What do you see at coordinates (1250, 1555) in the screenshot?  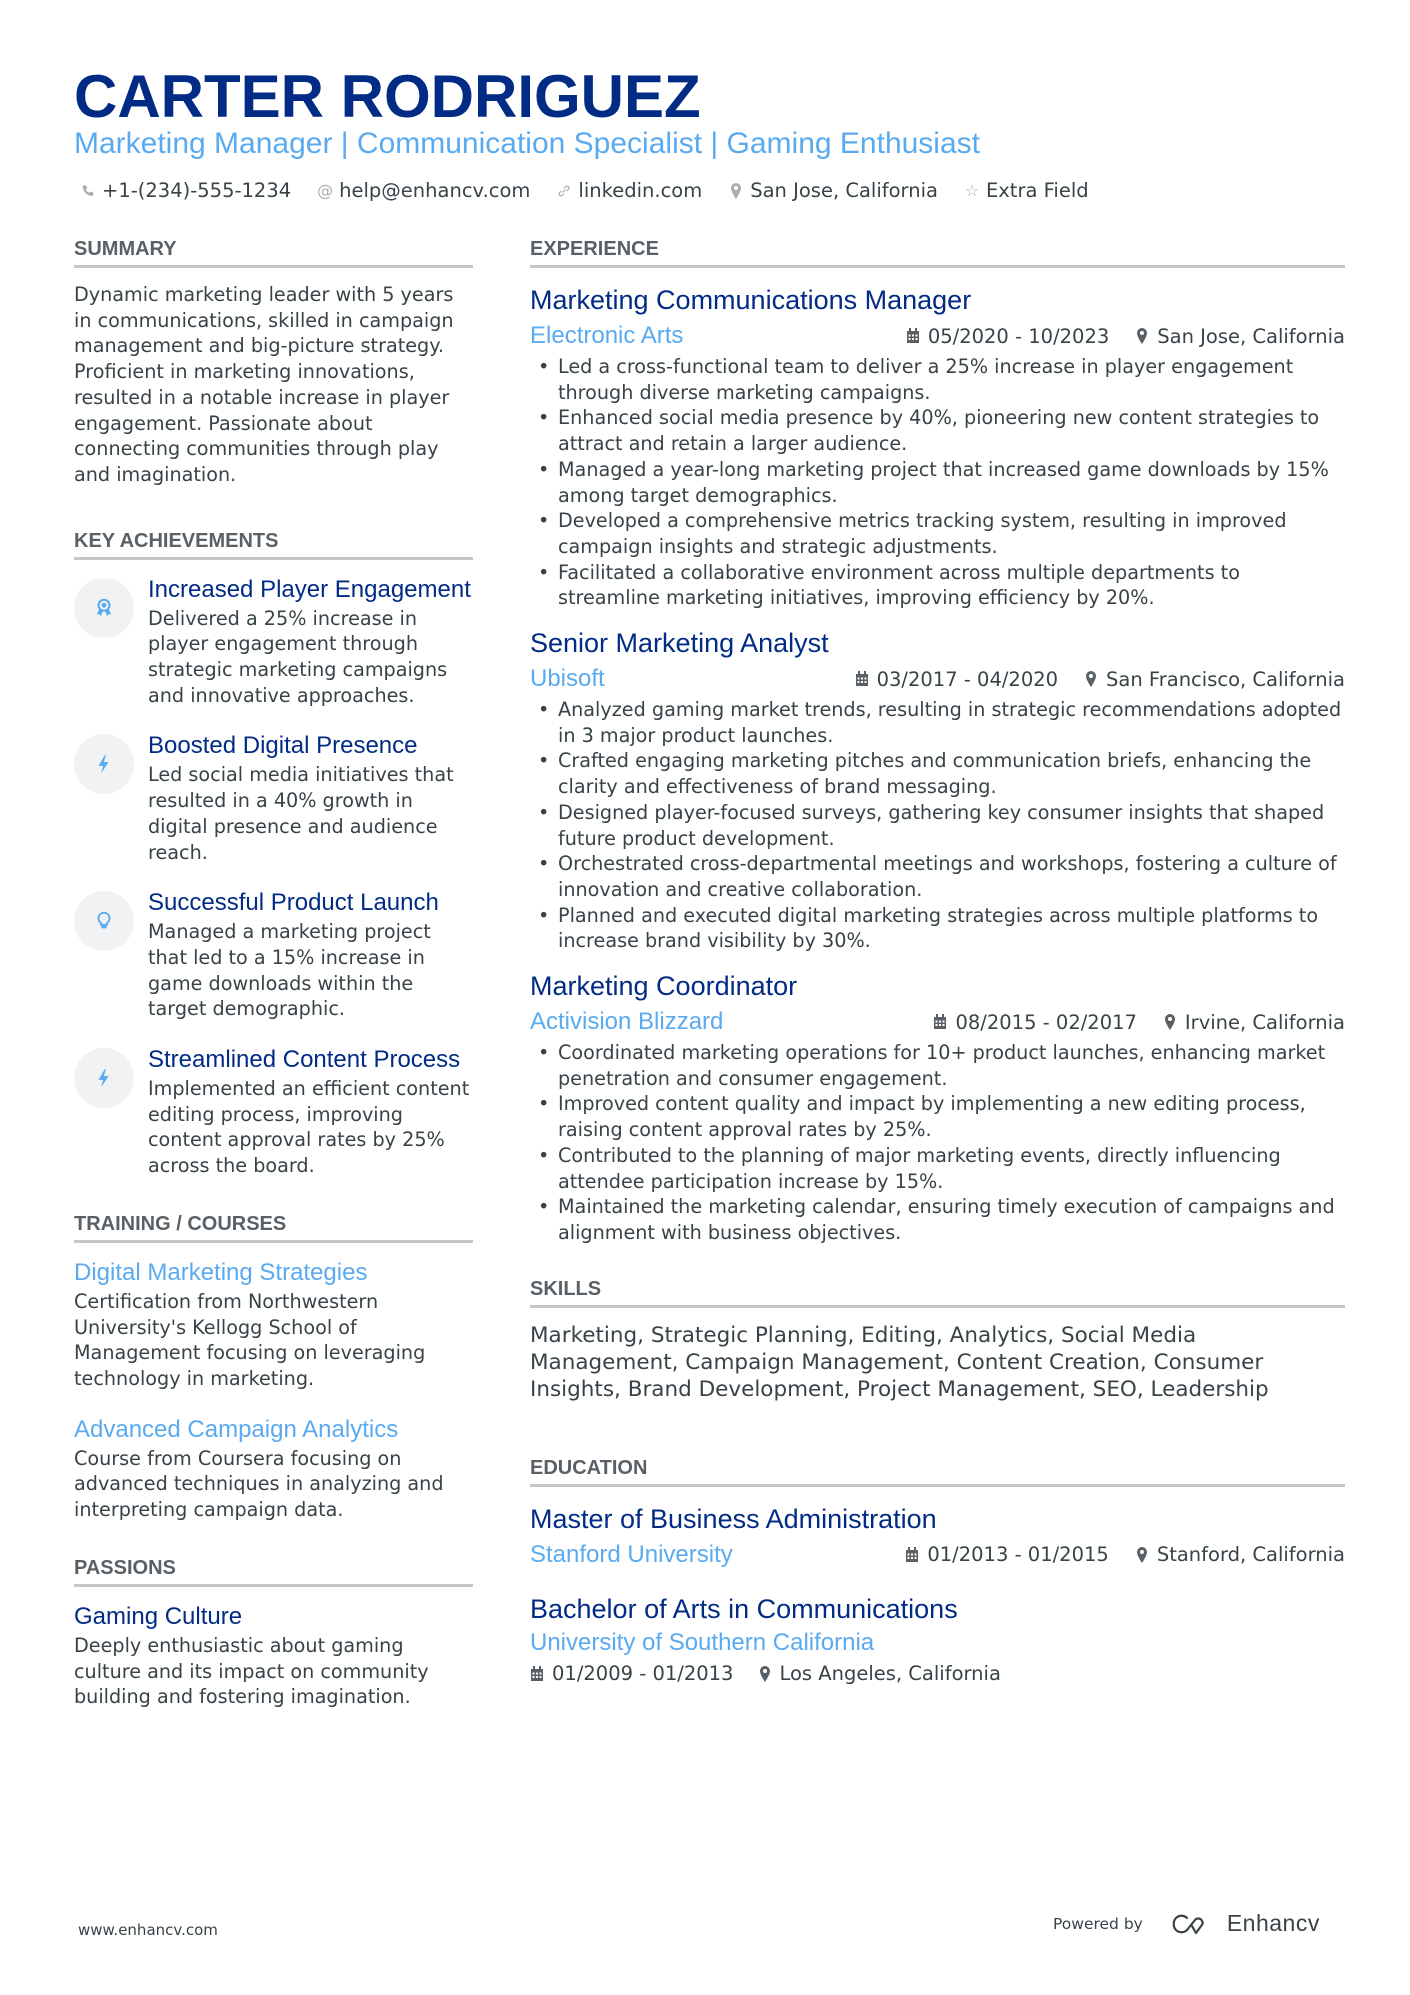 I see `education-location: Stanford, California` at bounding box center [1250, 1555].